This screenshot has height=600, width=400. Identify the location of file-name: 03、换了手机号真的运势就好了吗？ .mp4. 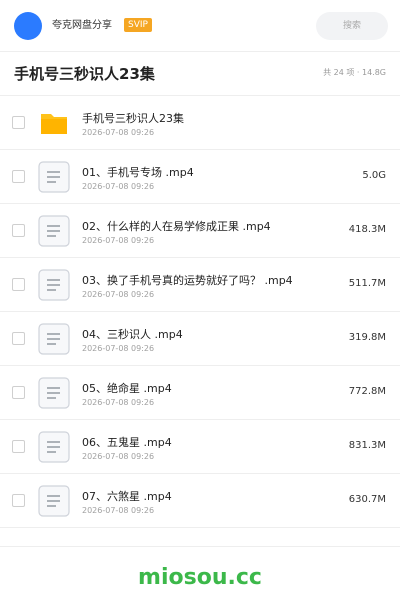
(187, 280).